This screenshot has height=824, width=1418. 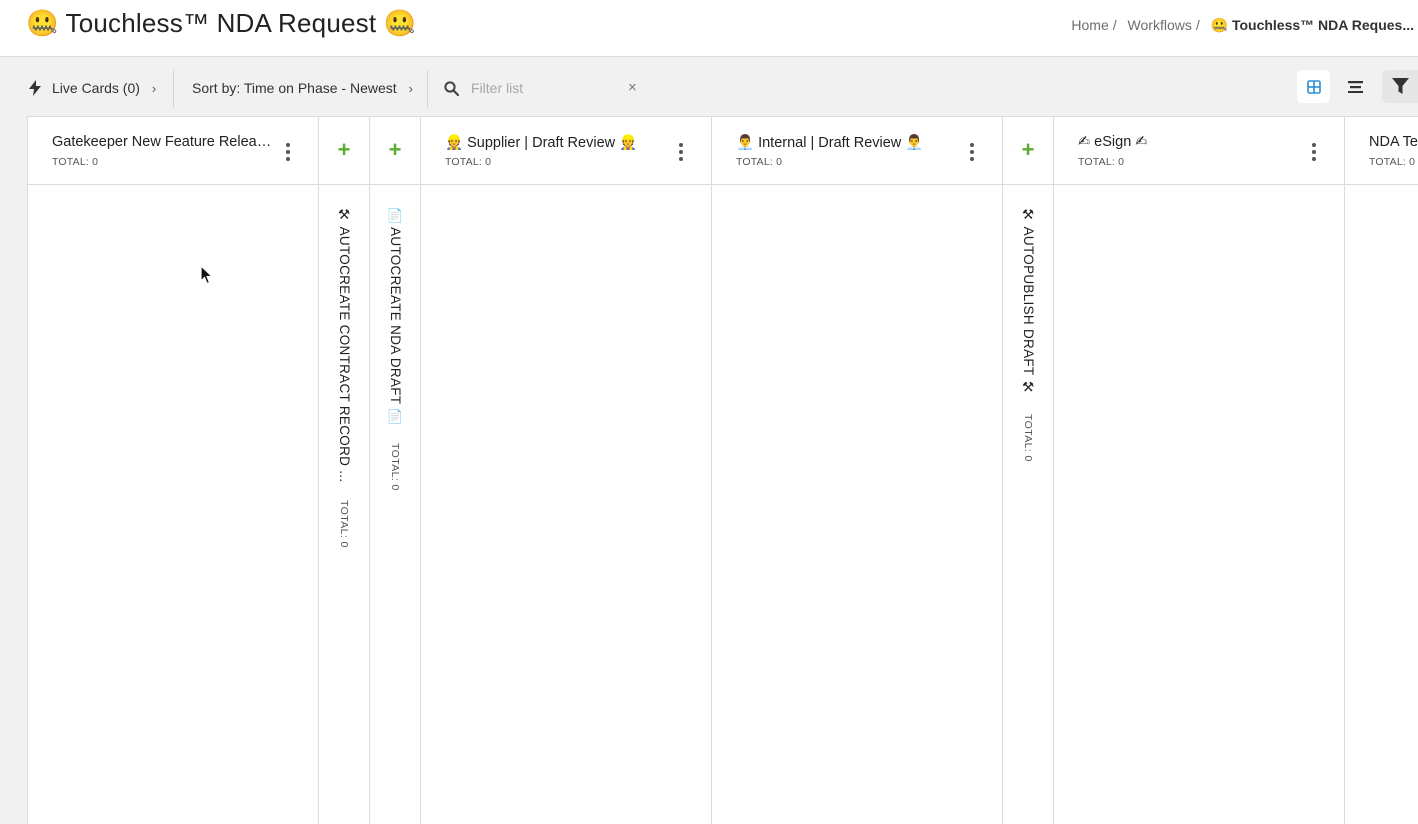 I want to click on search-icon, so click(x=451, y=88).